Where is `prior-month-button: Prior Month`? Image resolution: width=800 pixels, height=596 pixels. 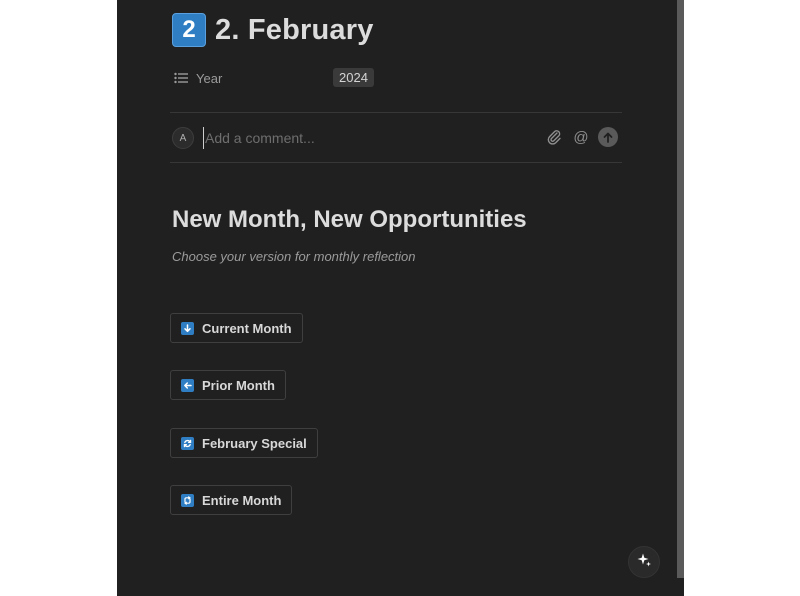 prior-month-button: Prior Month is located at coordinates (228, 385).